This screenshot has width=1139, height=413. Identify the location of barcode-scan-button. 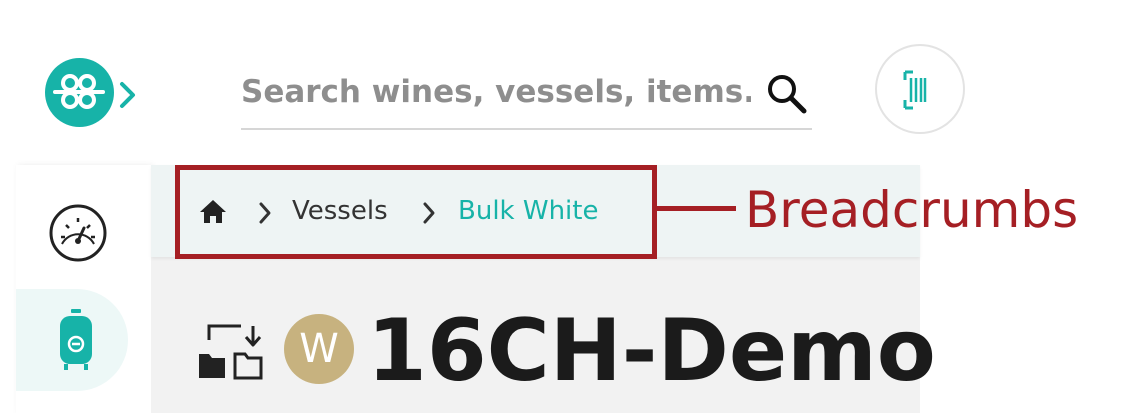
(920, 89).